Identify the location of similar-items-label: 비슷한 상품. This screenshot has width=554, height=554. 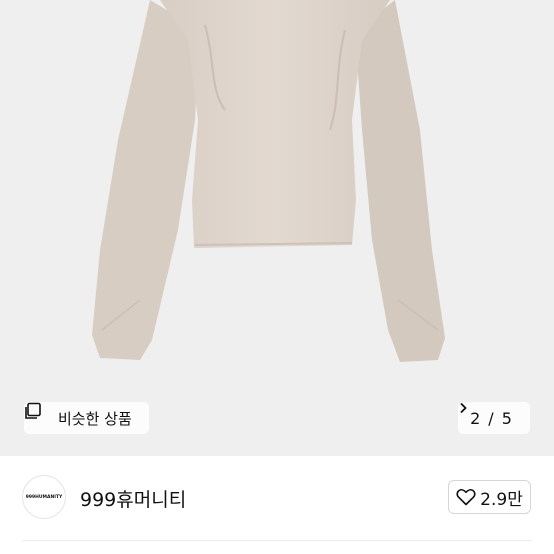
(95, 418).